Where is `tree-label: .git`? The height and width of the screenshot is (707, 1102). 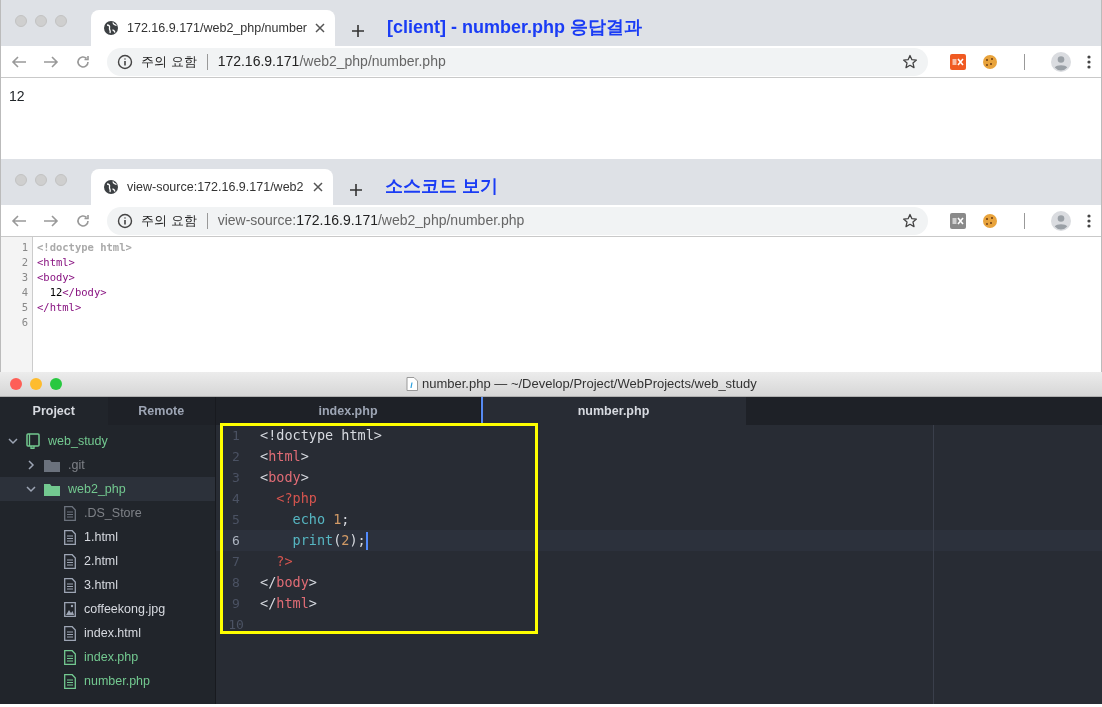
tree-label: .git is located at coordinates (76, 465).